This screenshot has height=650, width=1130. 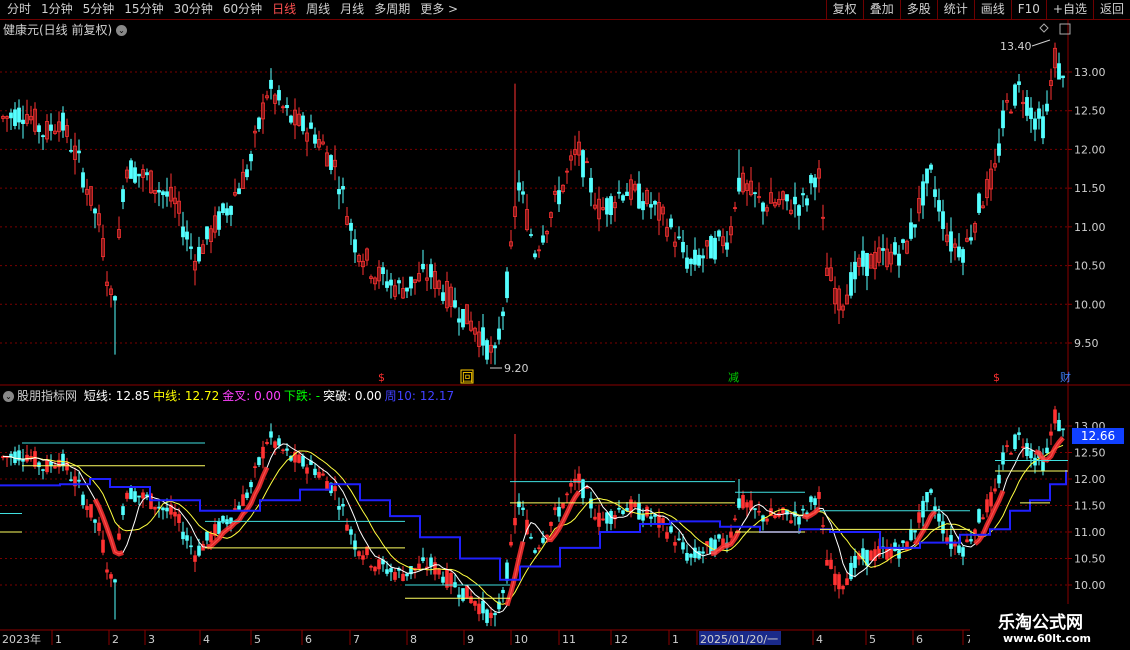 What do you see at coordinates (1090, 453) in the screenshot?
I see `indicator-tick-label: 12.50` at bounding box center [1090, 453].